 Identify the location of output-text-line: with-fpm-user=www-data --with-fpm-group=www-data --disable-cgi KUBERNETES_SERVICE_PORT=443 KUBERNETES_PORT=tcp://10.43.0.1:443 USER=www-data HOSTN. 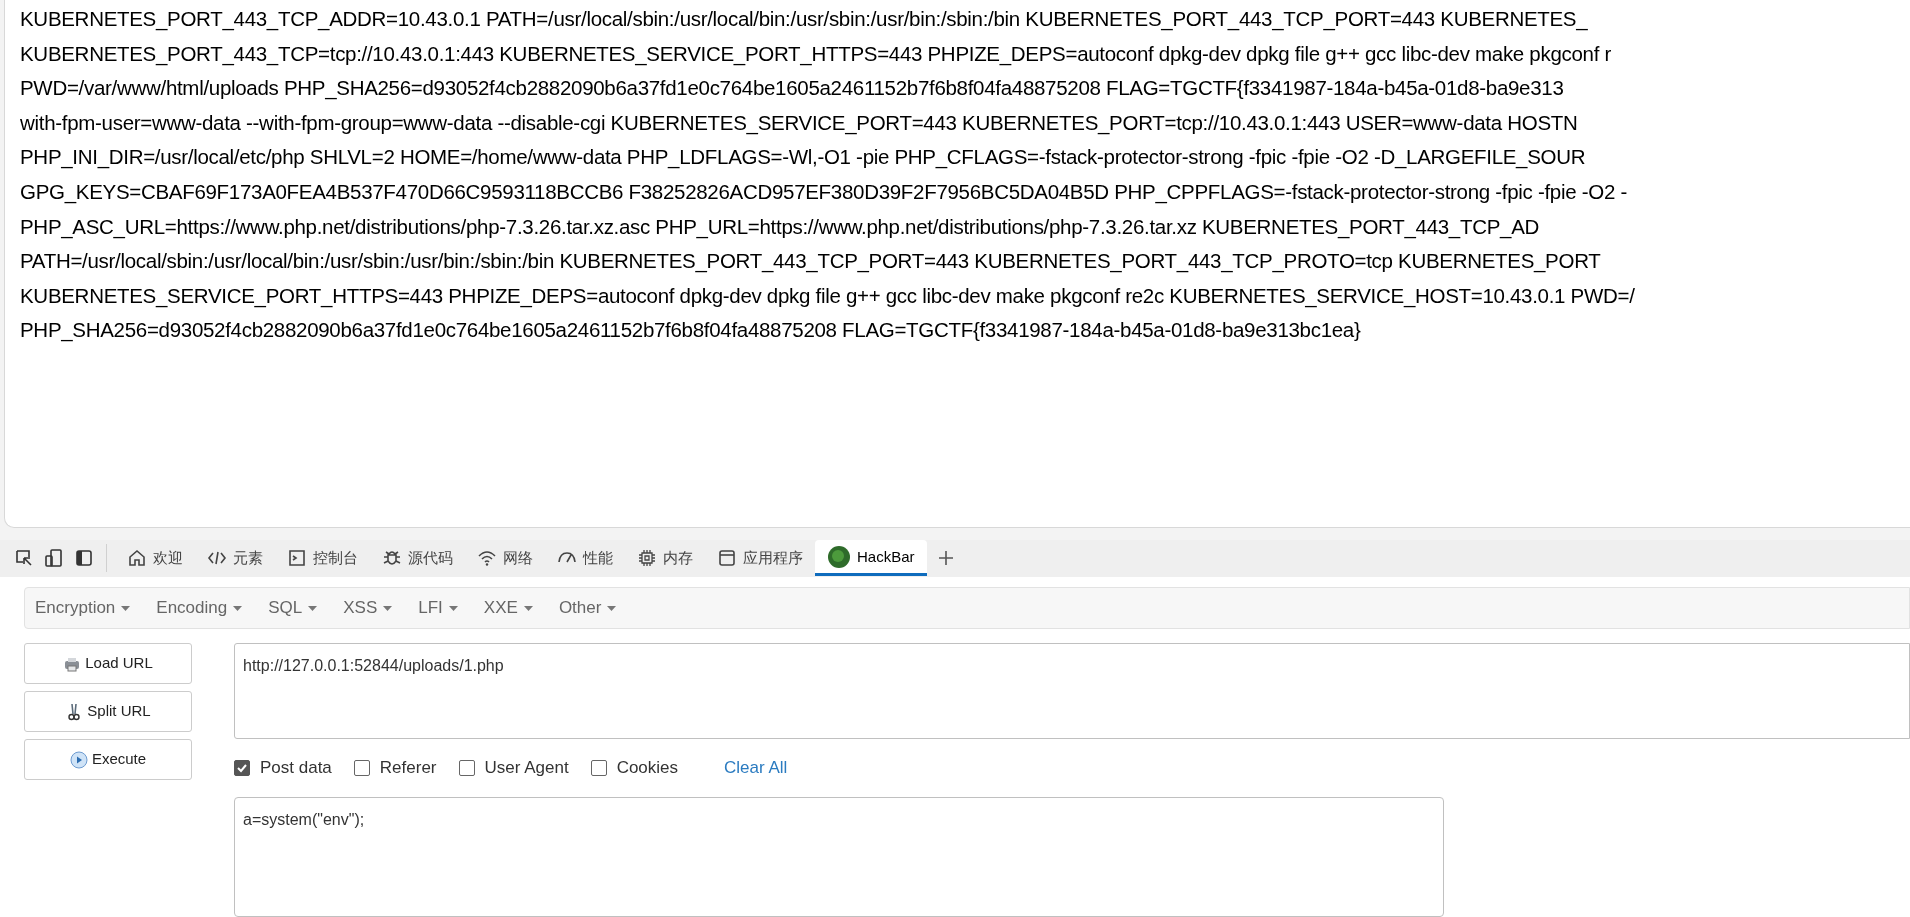
(799, 123).